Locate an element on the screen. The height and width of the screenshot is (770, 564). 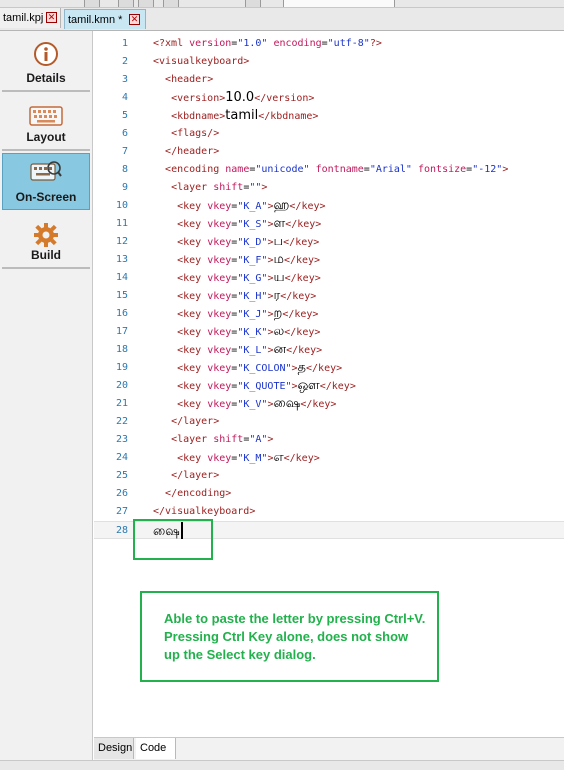
code-token: <kbdname> is located at coordinates (198, 116).